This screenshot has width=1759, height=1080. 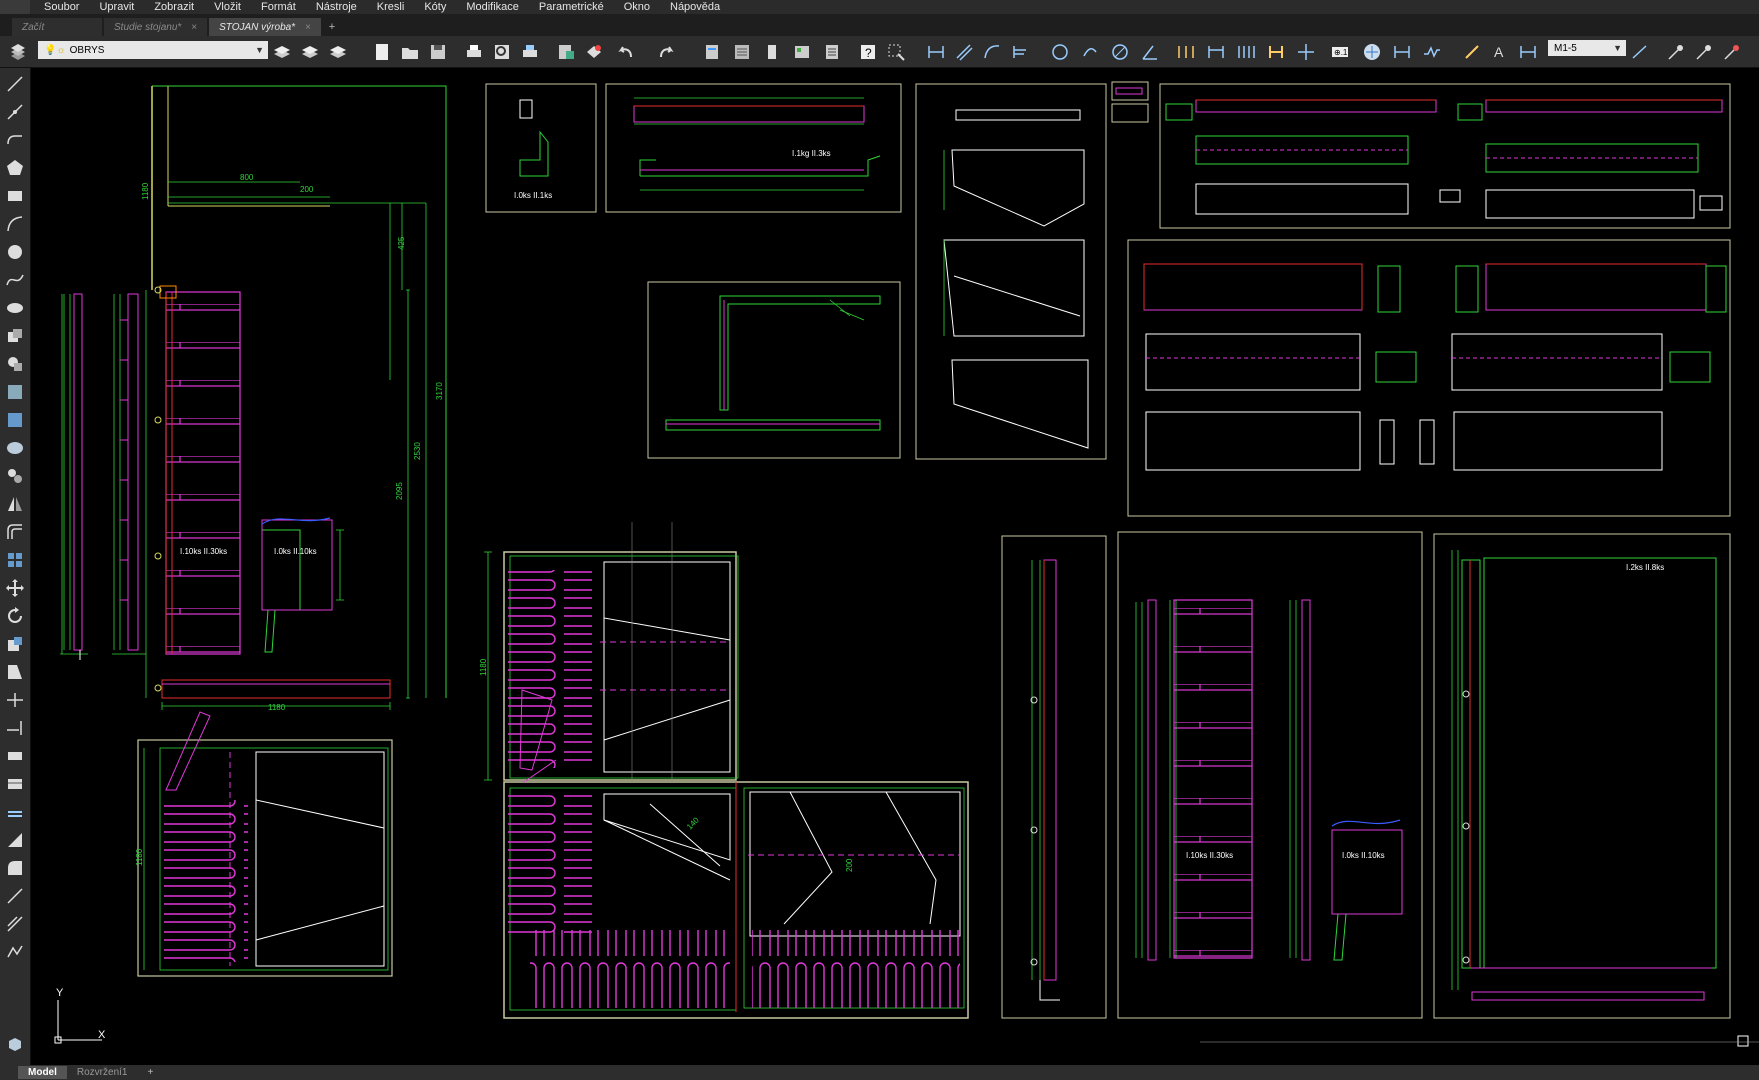 What do you see at coordinates (227, 7) in the screenshot?
I see `menu-vlozit: Vložit` at bounding box center [227, 7].